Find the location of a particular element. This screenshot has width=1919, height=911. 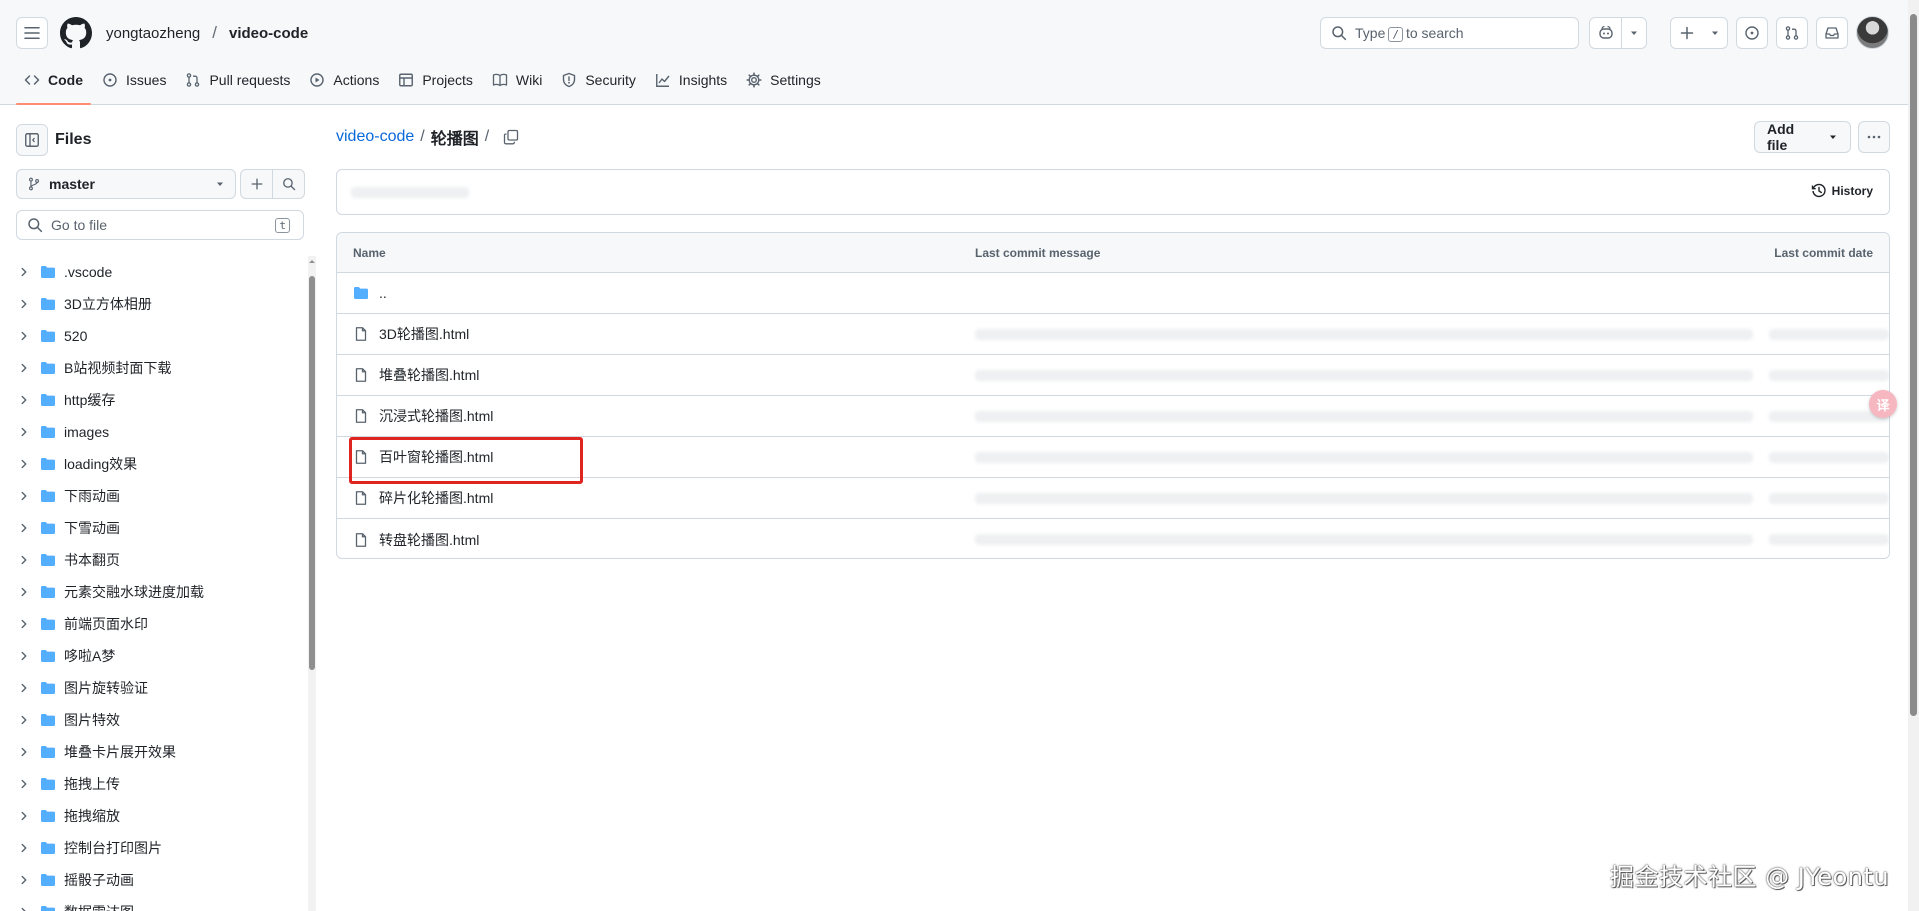

tab-security: Security is located at coordinates (598, 80).